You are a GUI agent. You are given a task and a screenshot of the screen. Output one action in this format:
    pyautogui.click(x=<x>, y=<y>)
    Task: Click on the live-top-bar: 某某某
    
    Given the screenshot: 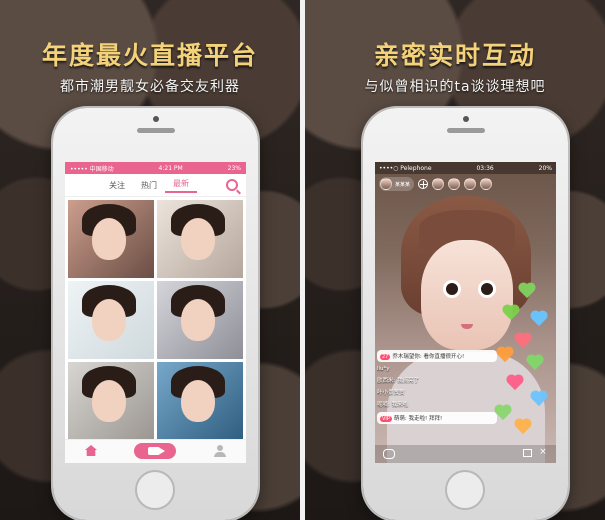 What is the action you would take?
    pyautogui.click(x=465, y=184)
    